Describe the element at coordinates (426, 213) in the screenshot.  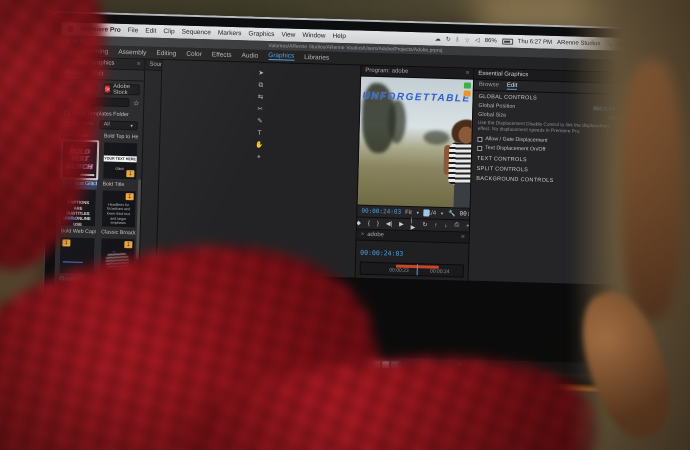
I see `scrub-handle` at that location.